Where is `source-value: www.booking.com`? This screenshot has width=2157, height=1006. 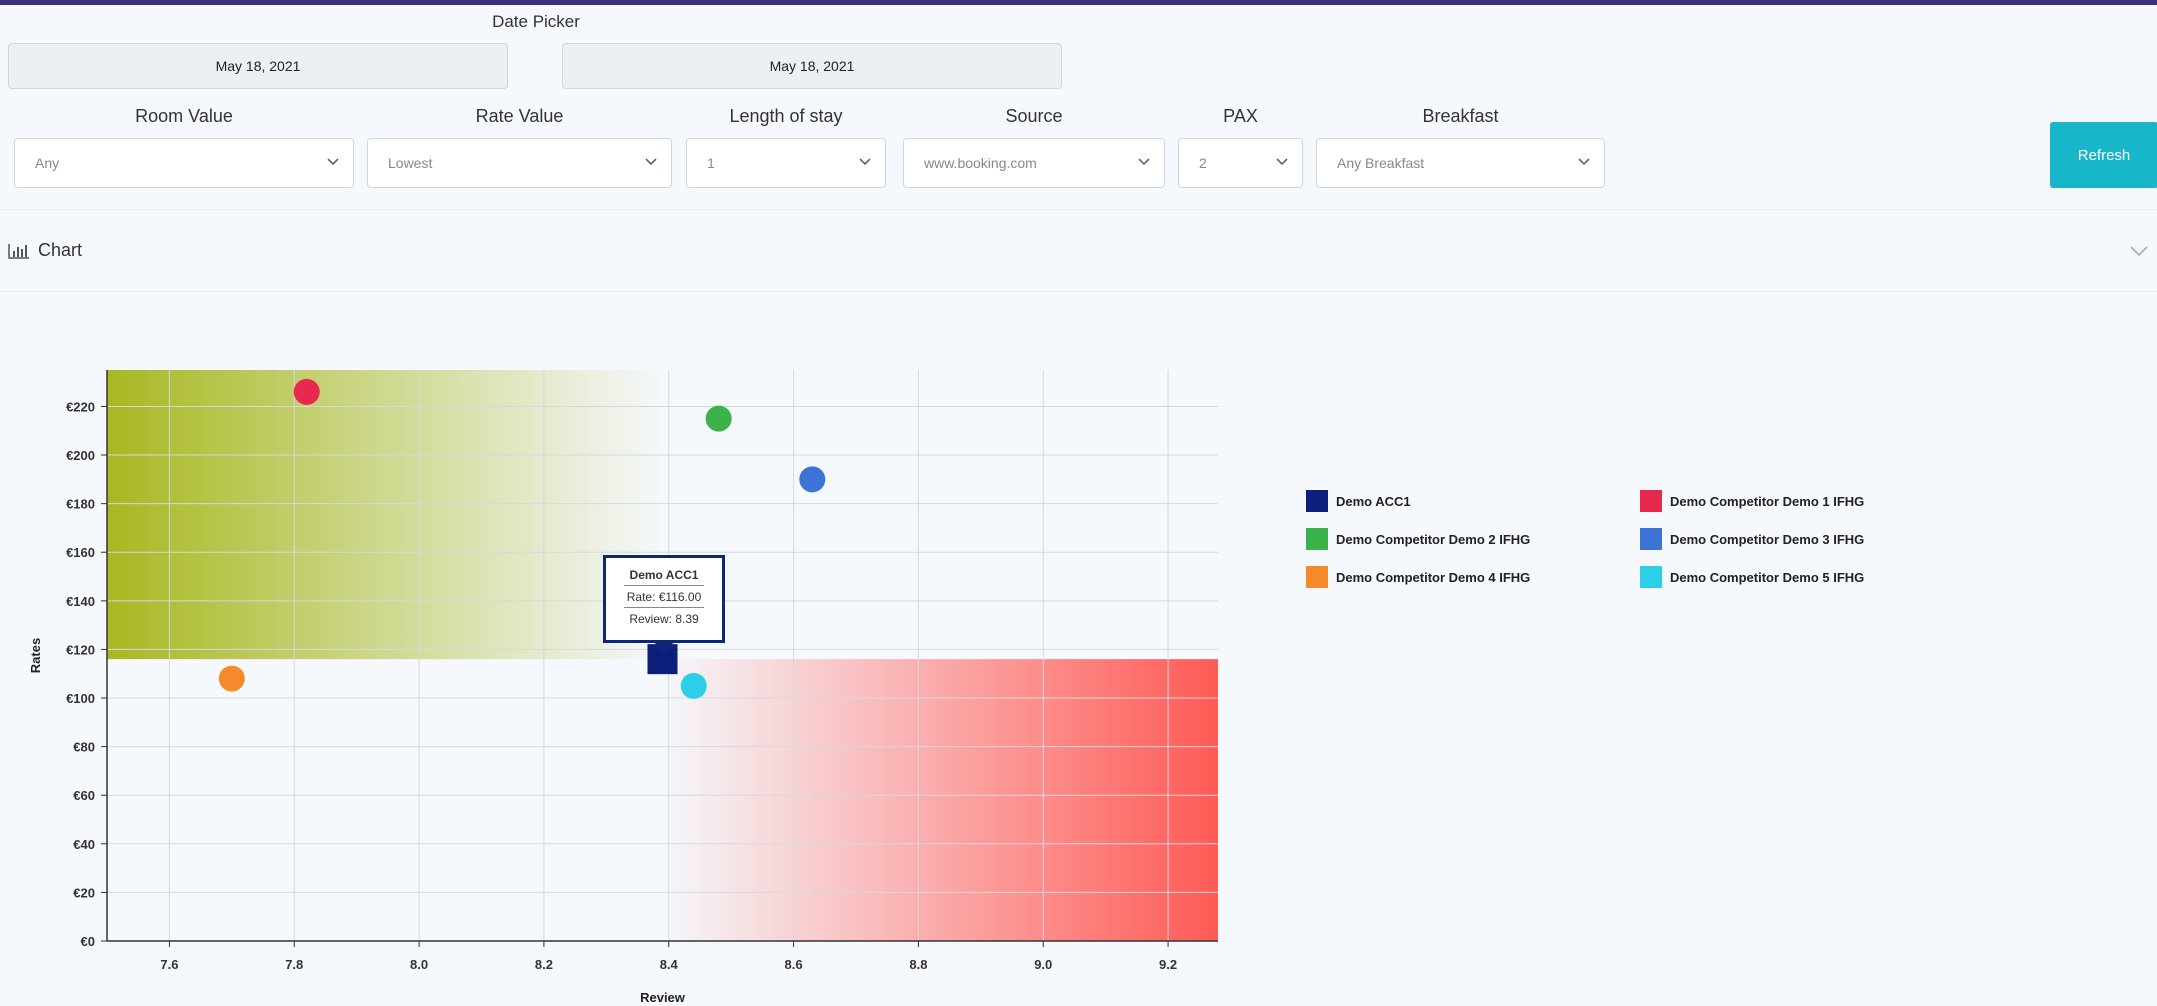
source-value: www.booking.com is located at coordinates (980, 163).